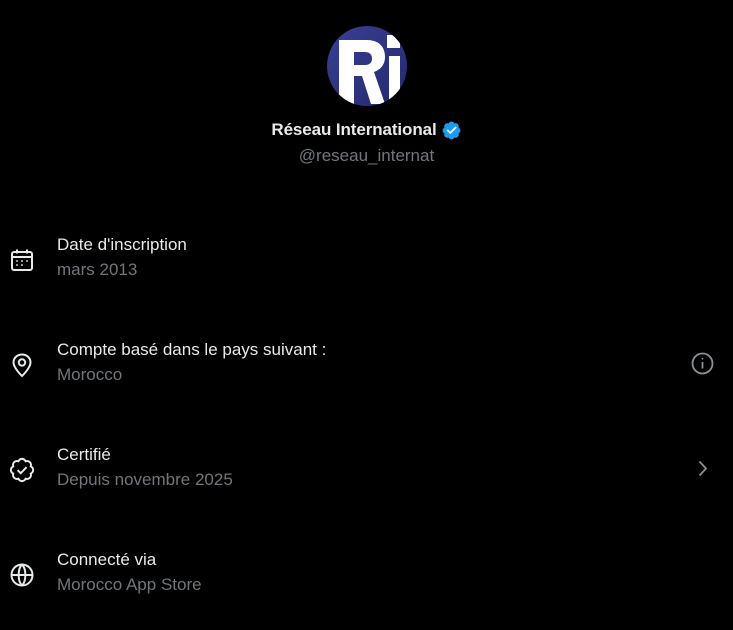 The image size is (733, 630). Describe the element at coordinates (451, 130) in the screenshot. I see `verified-badge-icon` at that location.